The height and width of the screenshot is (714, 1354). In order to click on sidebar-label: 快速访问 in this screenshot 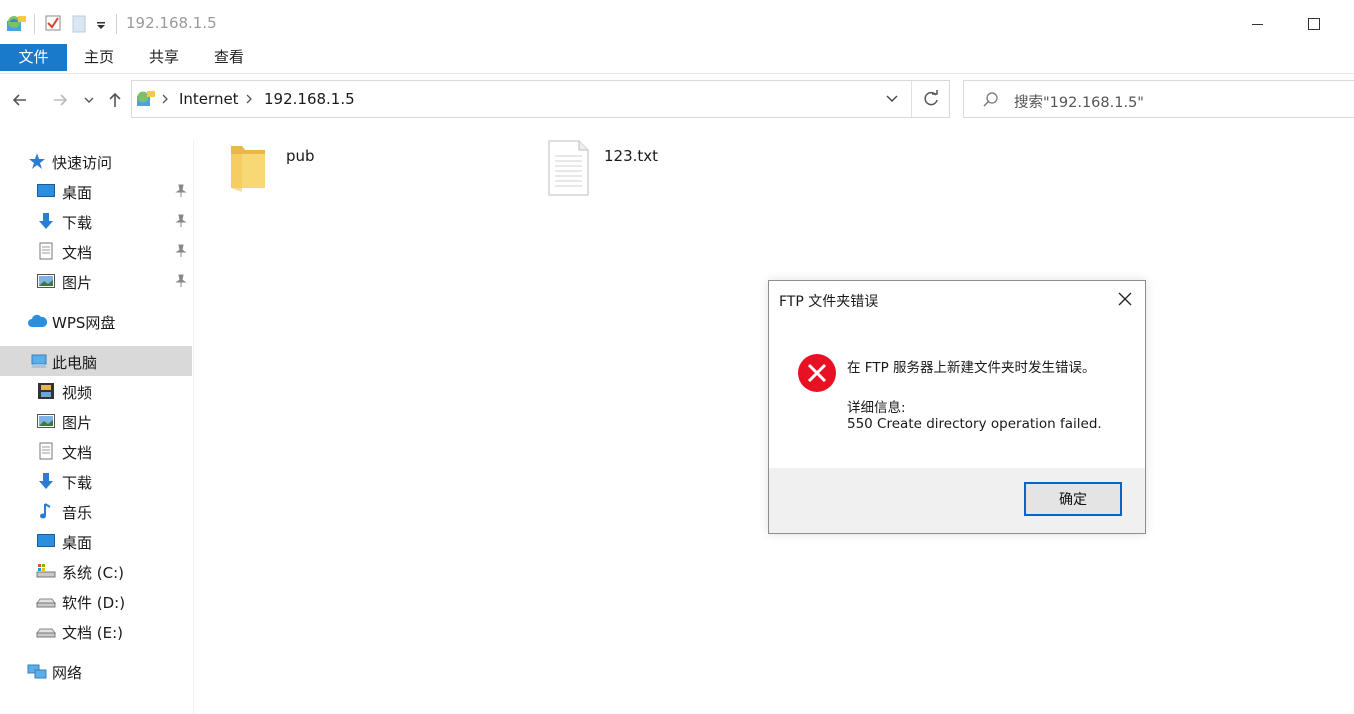, I will do `click(82, 163)`.